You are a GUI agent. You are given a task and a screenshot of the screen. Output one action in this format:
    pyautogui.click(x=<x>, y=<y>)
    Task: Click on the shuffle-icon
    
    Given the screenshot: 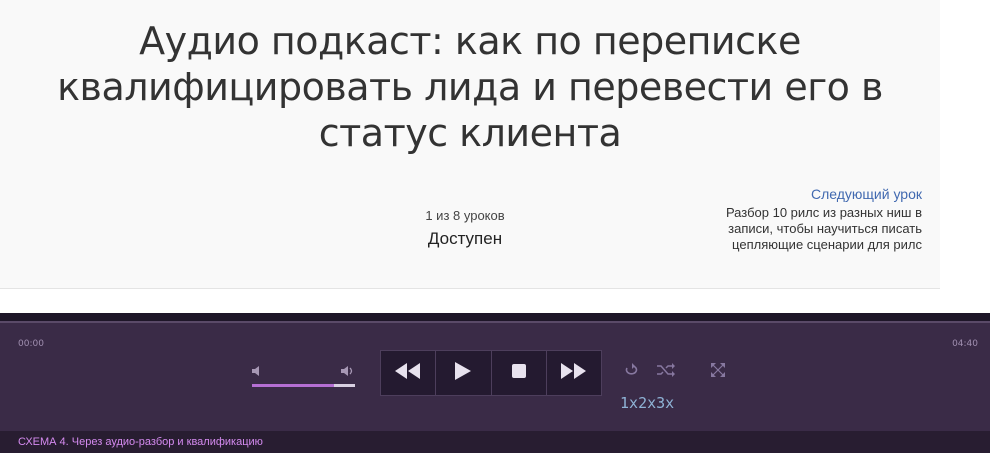 What is the action you would take?
    pyautogui.click(x=666, y=371)
    